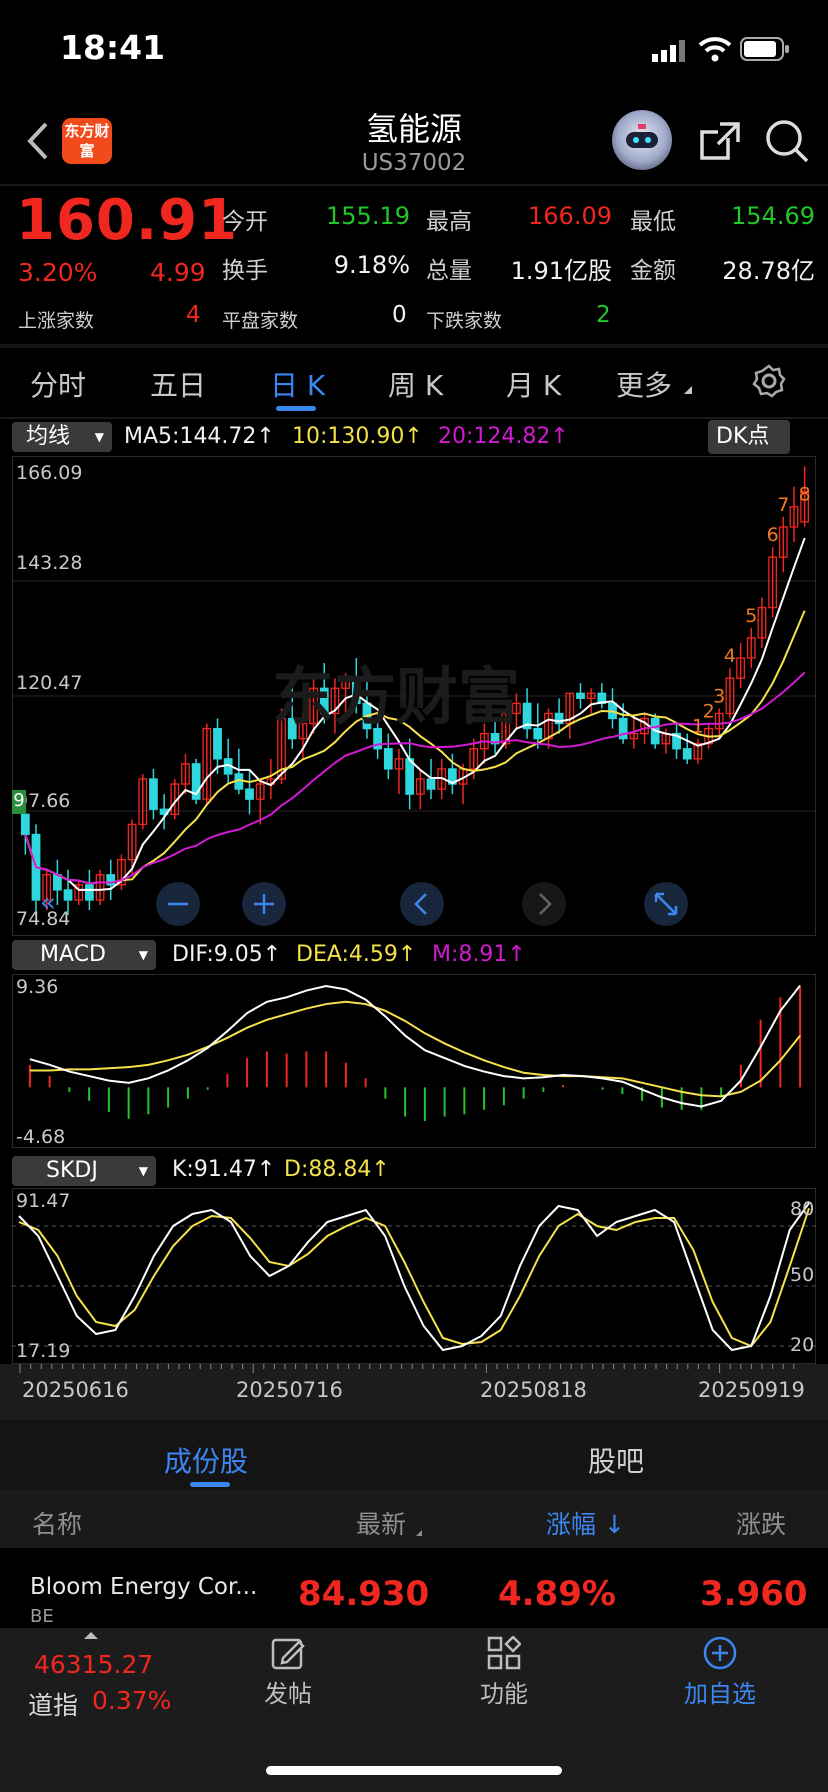  What do you see at coordinates (802, 1345) in the screenshot?
I see `skdj-right-tick-20: 20` at bounding box center [802, 1345].